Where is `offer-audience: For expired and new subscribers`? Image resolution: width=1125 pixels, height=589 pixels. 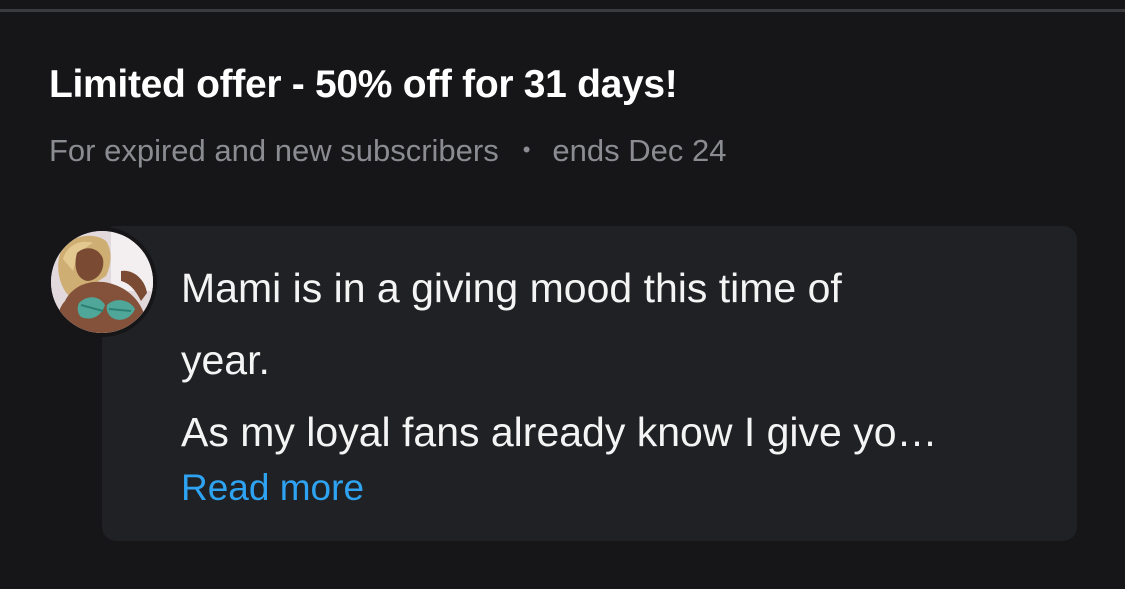
offer-audience: For expired and new subscribers is located at coordinates (274, 150).